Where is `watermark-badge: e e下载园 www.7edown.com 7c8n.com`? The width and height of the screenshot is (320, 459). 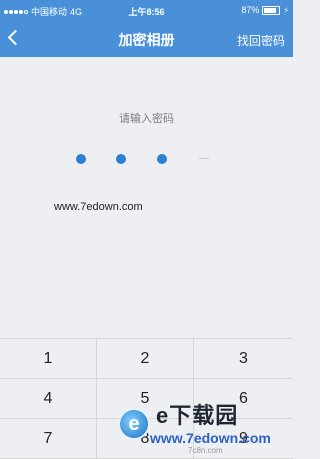
watermark-badge: e e下载园 www.7edown.com 7c8n.com is located at coordinates (205, 428).